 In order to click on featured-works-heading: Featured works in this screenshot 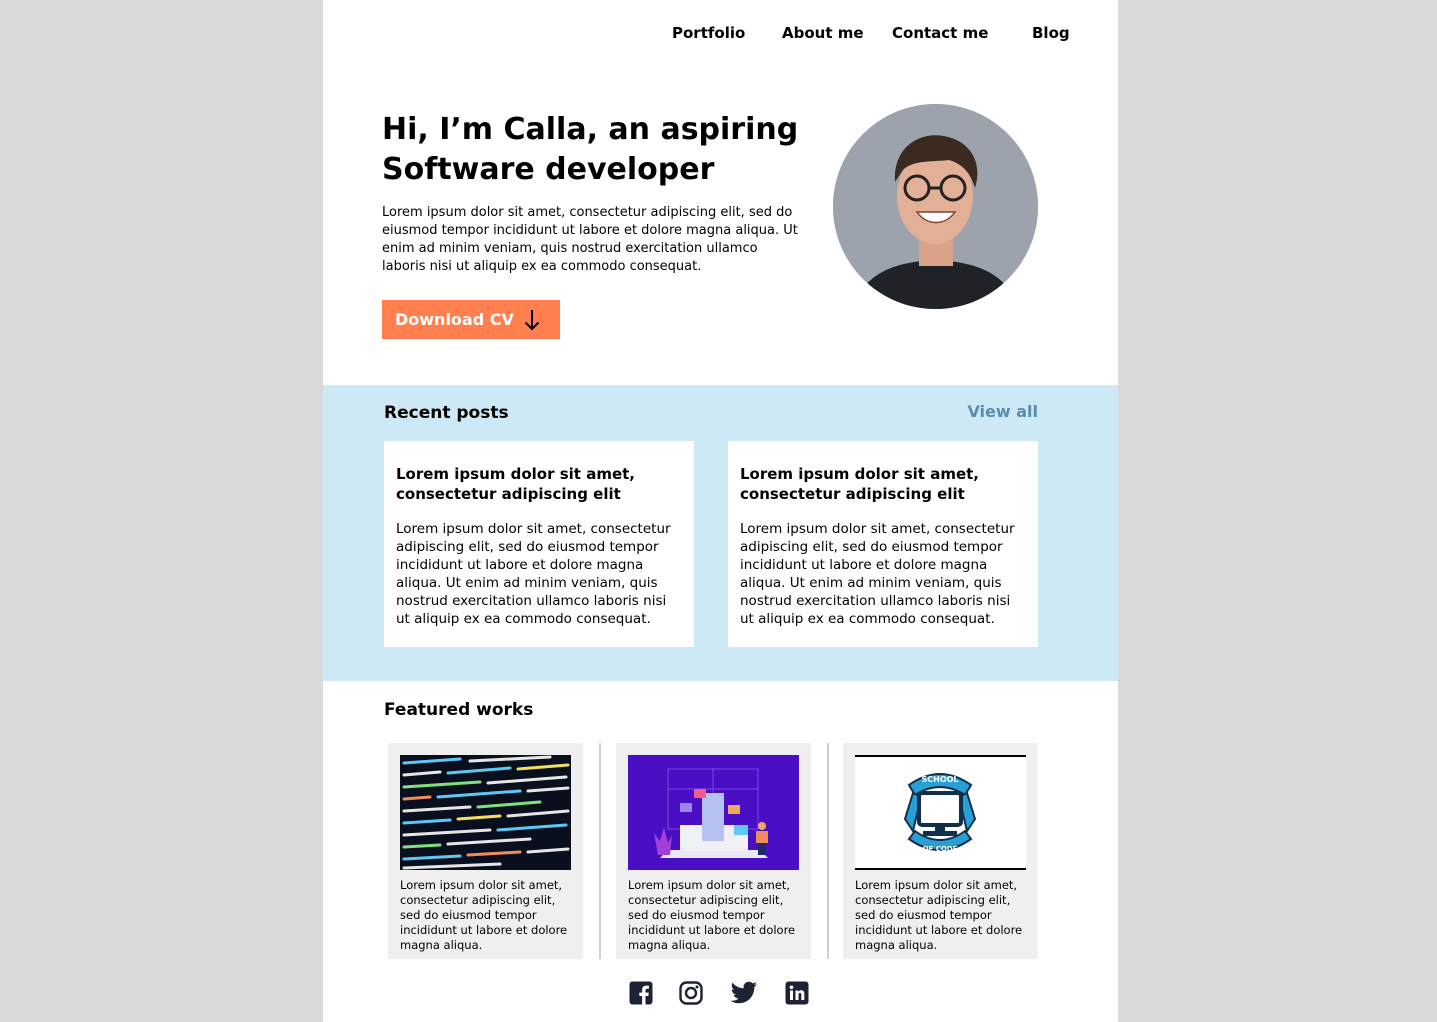, I will do `click(459, 710)`.